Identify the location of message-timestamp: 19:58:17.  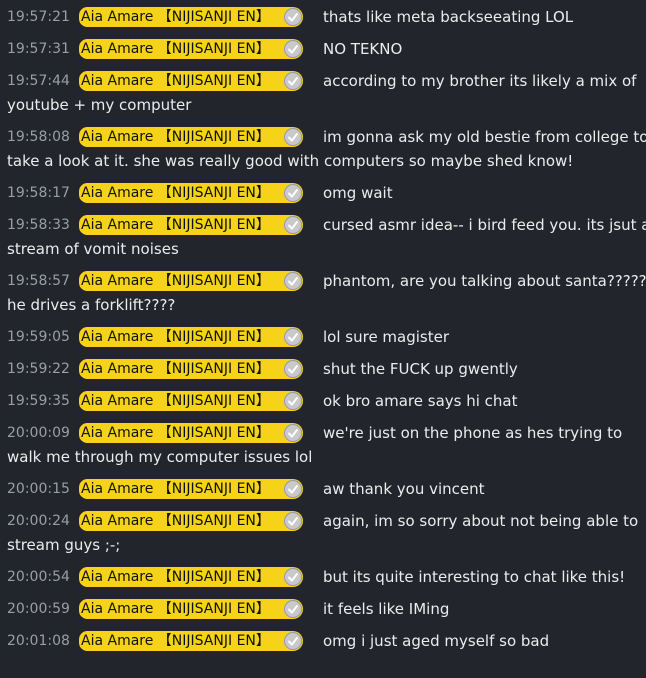
(38, 193).